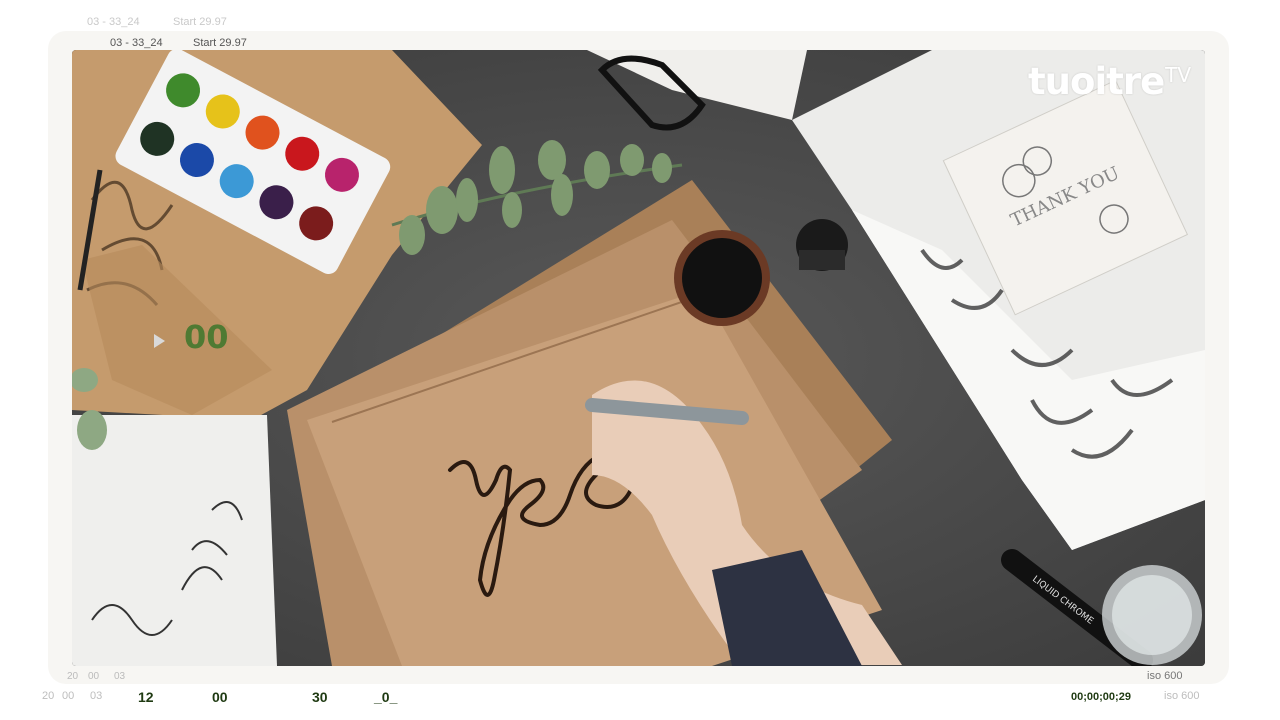 This screenshot has width=1280, height=720. What do you see at coordinates (136, 43) in the screenshot?
I see `clip-code: 03 - 33_24` at bounding box center [136, 43].